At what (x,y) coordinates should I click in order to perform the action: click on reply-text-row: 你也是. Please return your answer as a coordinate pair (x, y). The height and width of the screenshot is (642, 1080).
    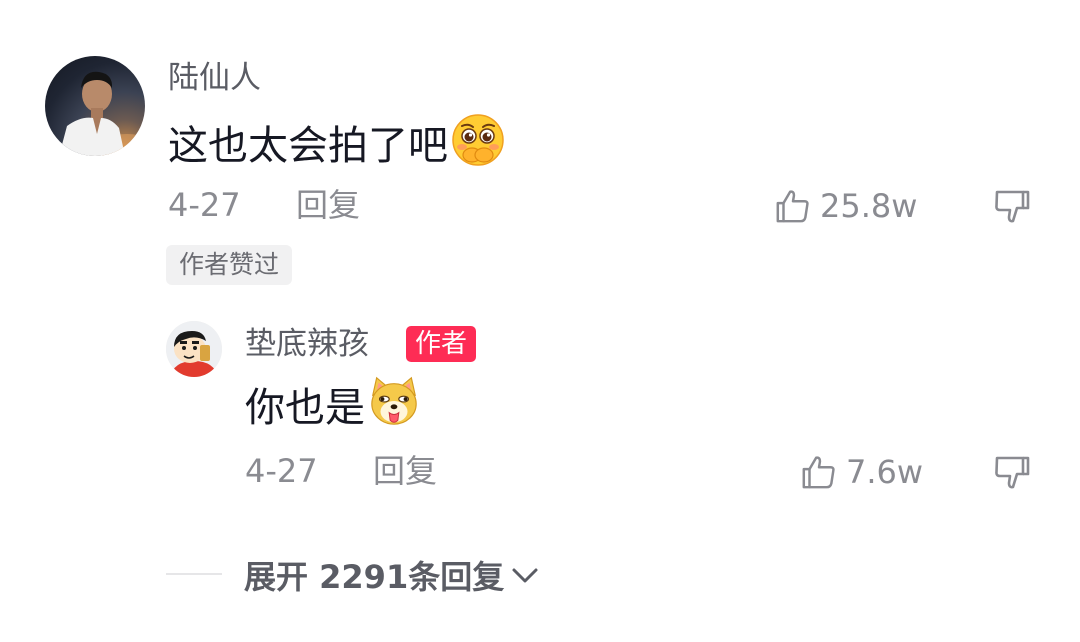
    Looking at the image, I should click on (333, 408).